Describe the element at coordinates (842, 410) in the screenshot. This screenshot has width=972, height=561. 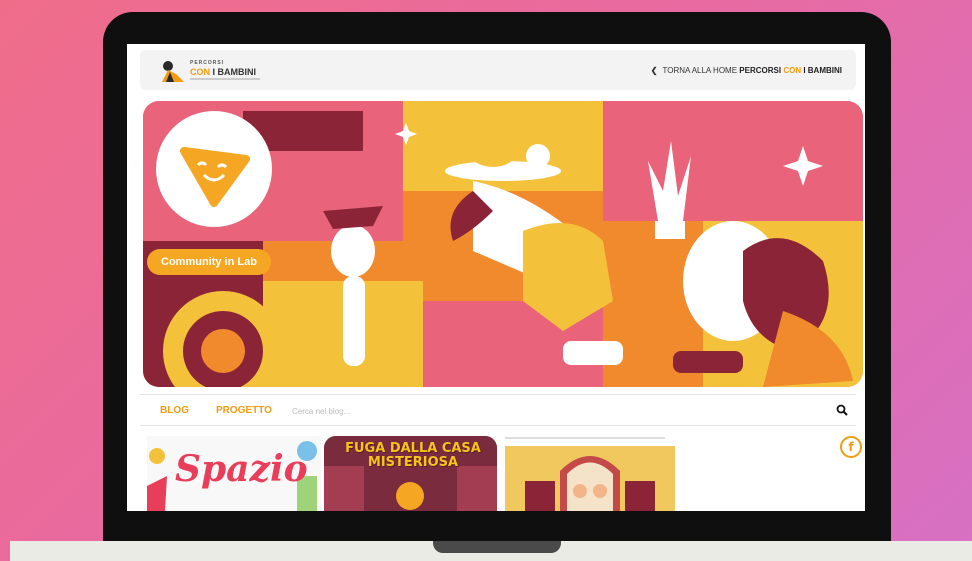
I see `search-icon` at that location.